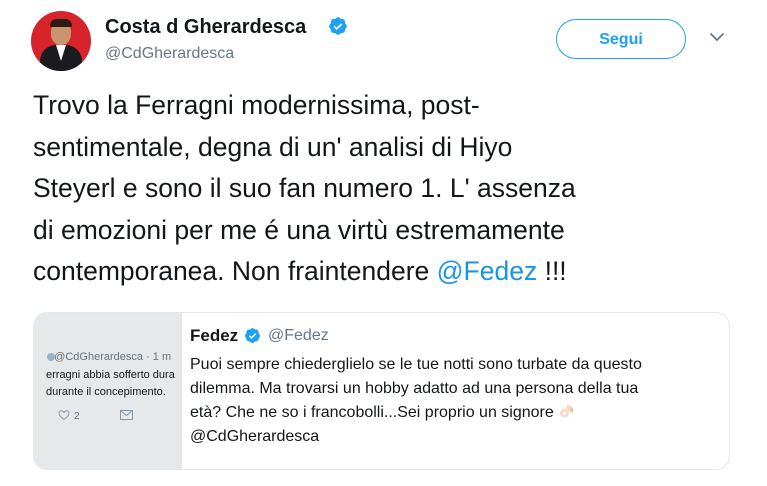  What do you see at coordinates (298, 336) in the screenshot?
I see `quoted-author-handle: @Fedez` at bounding box center [298, 336].